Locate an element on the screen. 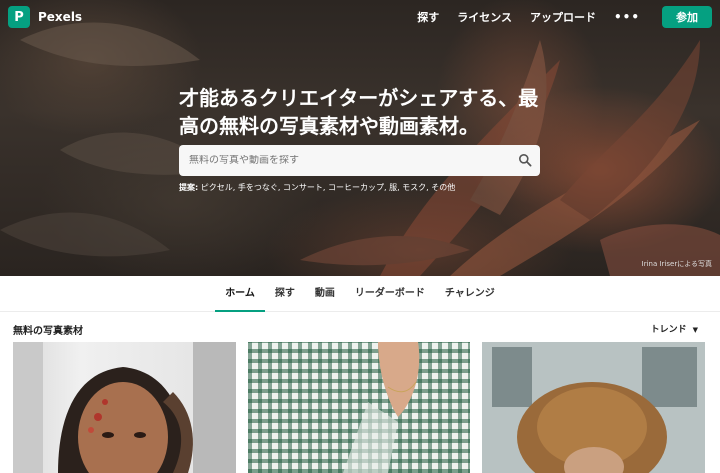 The height and width of the screenshot is (473, 720). headline-line-2: 高の無料の写真素材や動画素材。 is located at coordinates (329, 126).